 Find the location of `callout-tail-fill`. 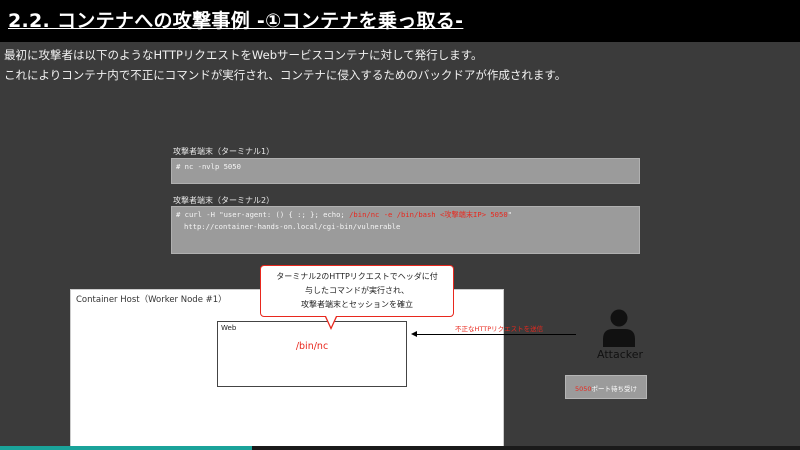

callout-tail-fill is located at coordinates (331, 321).